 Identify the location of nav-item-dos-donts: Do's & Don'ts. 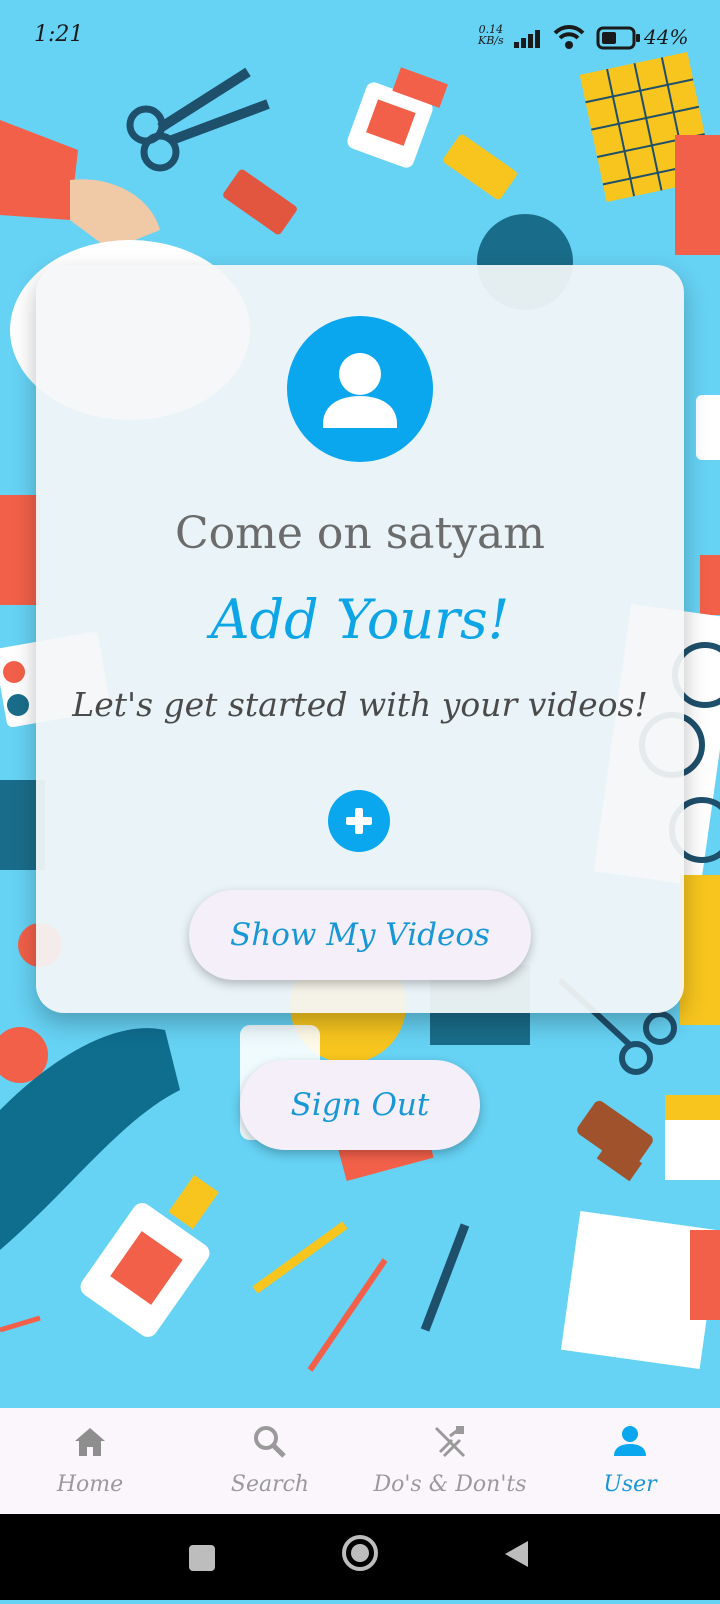
(450, 1461).